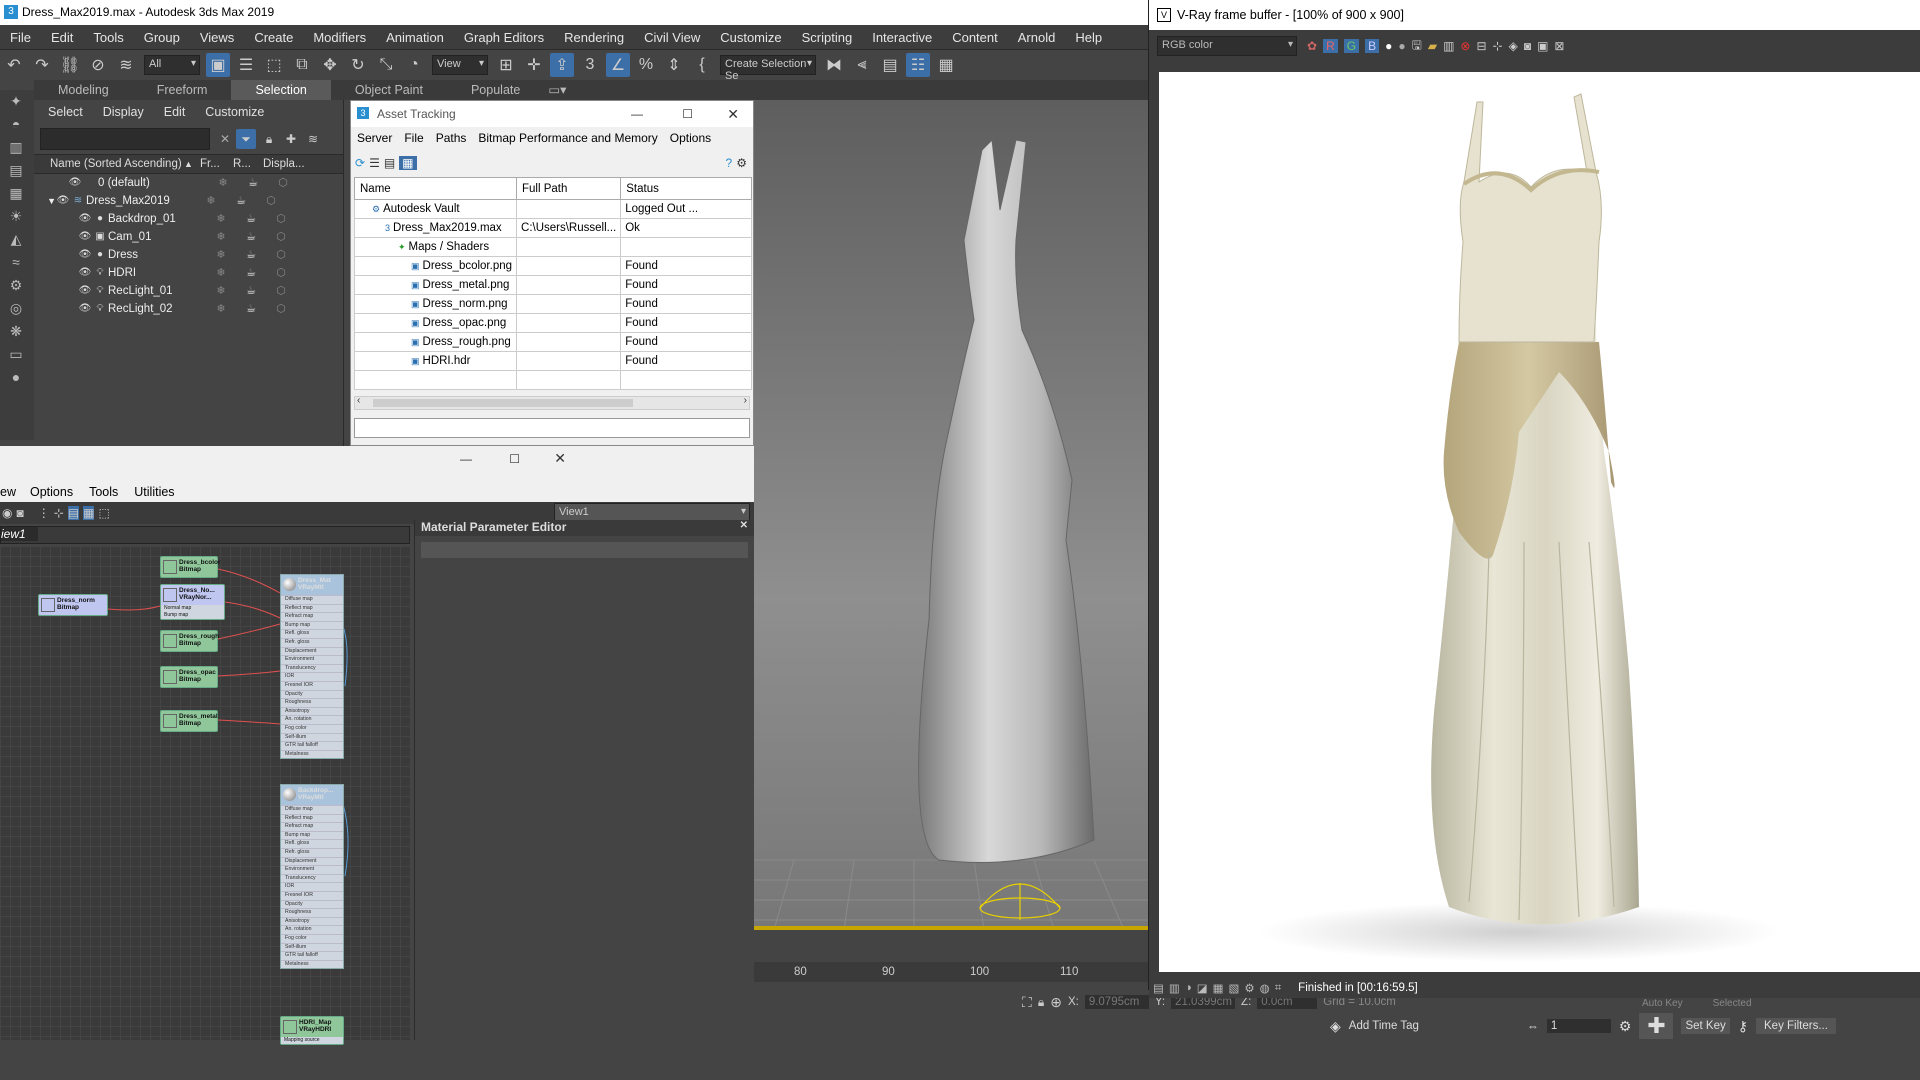 This screenshot has width=1920, height=1080. What do you see at coordinates (312, 886) in the screenshot?
I see `material-slot: IOR` at bounding box center [312, 886].